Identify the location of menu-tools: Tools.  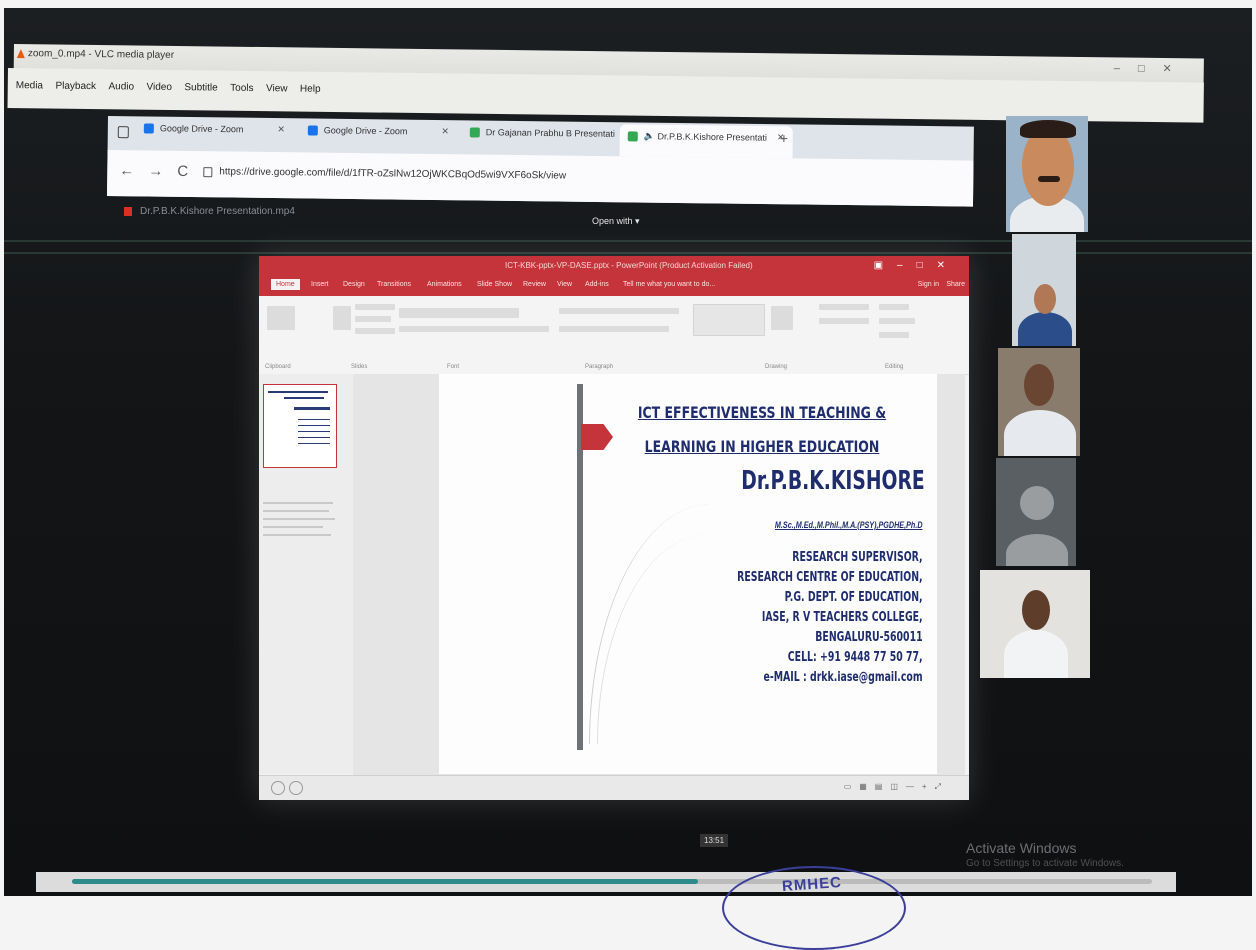
(241, 88).